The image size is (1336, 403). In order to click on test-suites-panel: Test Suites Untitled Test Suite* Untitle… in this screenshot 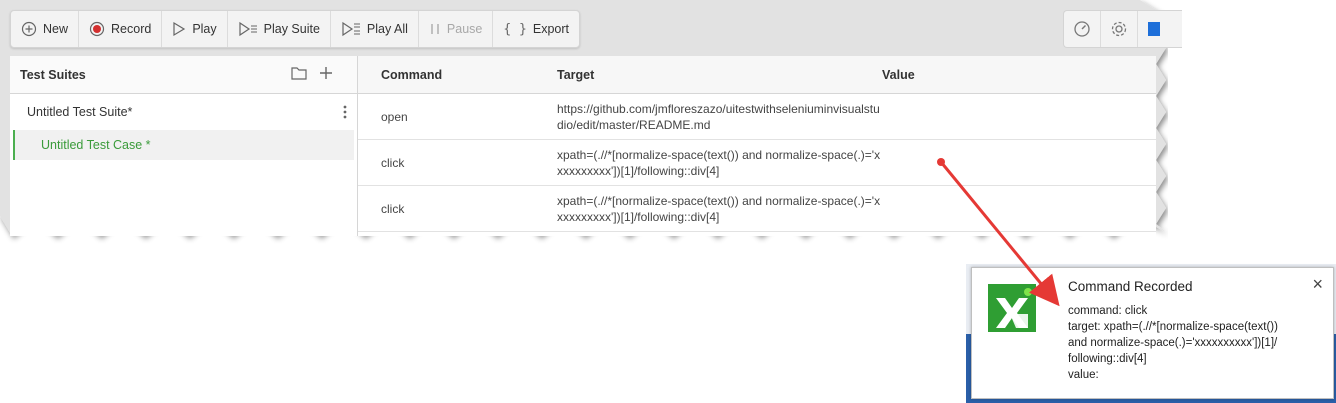, I will do `click(184, 146)`.